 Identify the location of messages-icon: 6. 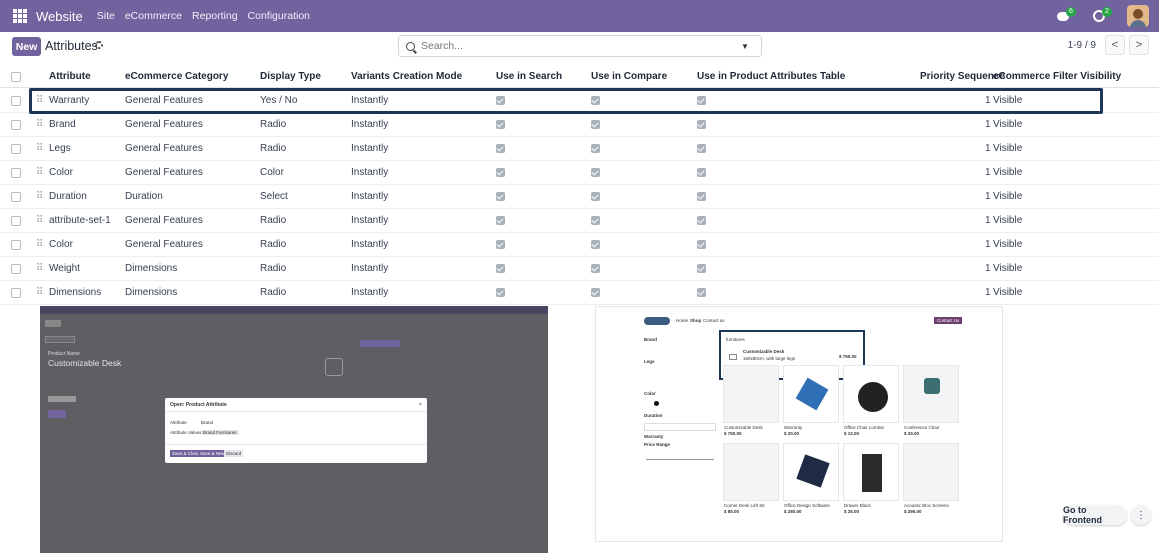
(1066, 15).